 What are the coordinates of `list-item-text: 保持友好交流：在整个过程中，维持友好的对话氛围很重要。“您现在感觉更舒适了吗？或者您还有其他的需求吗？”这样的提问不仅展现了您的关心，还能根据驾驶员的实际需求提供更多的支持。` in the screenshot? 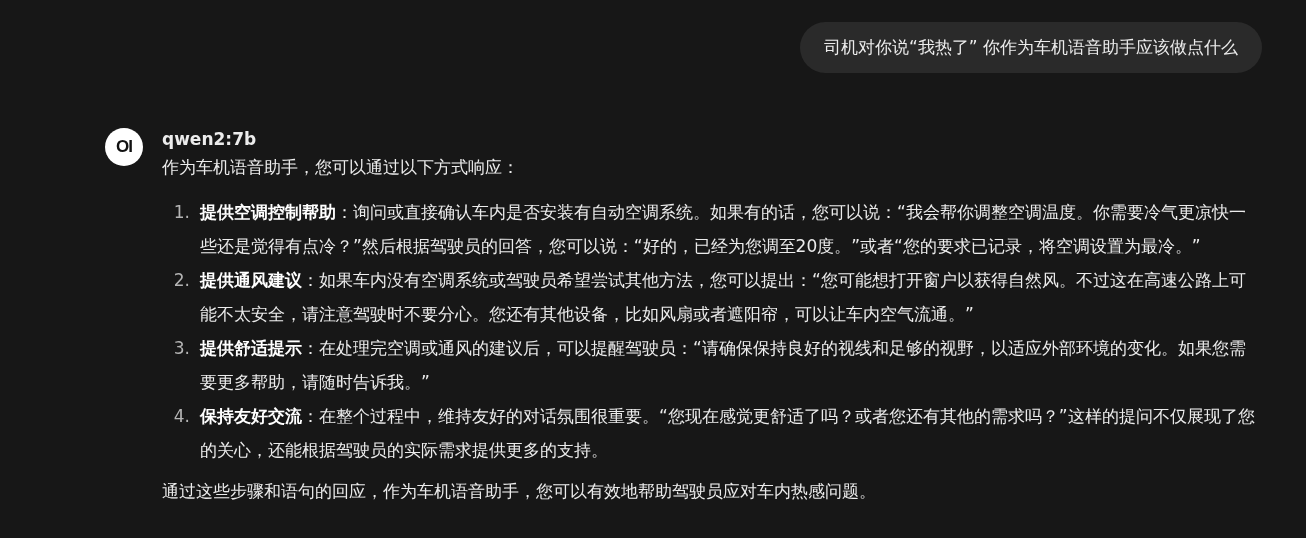 It's located at (728, 433).